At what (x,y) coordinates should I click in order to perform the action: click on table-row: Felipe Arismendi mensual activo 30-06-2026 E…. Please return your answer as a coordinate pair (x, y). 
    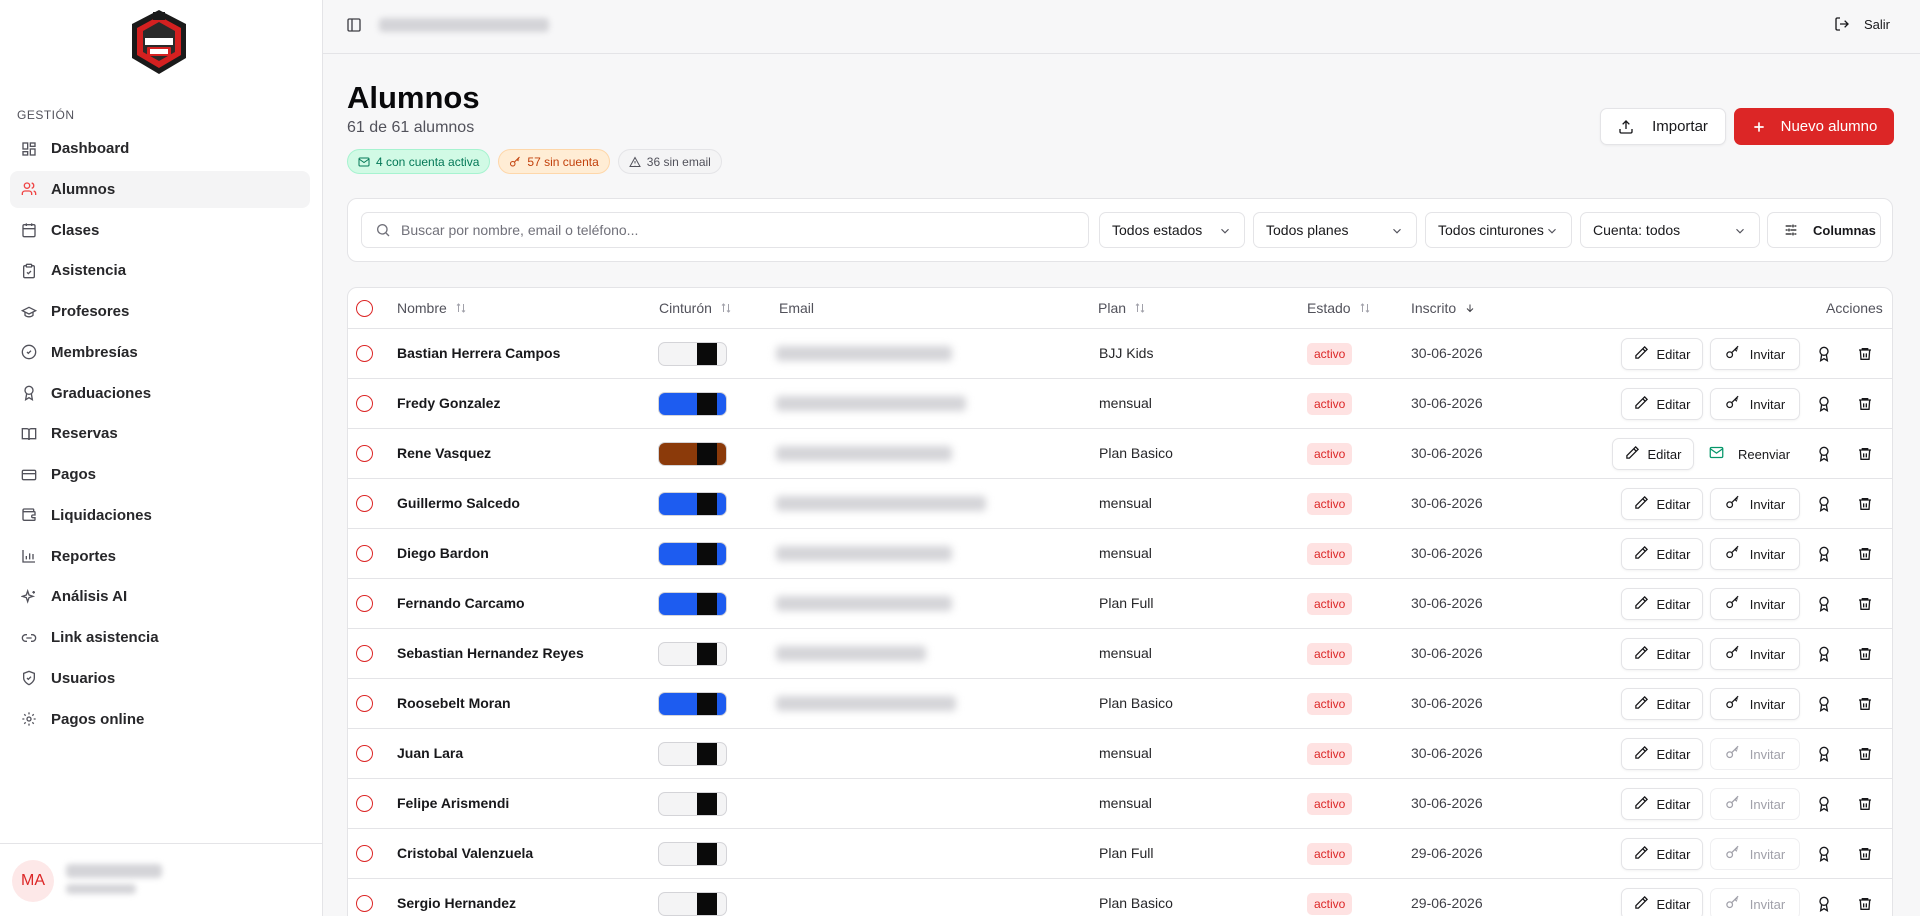
    Looking at the image, I should click on (1120, 804).